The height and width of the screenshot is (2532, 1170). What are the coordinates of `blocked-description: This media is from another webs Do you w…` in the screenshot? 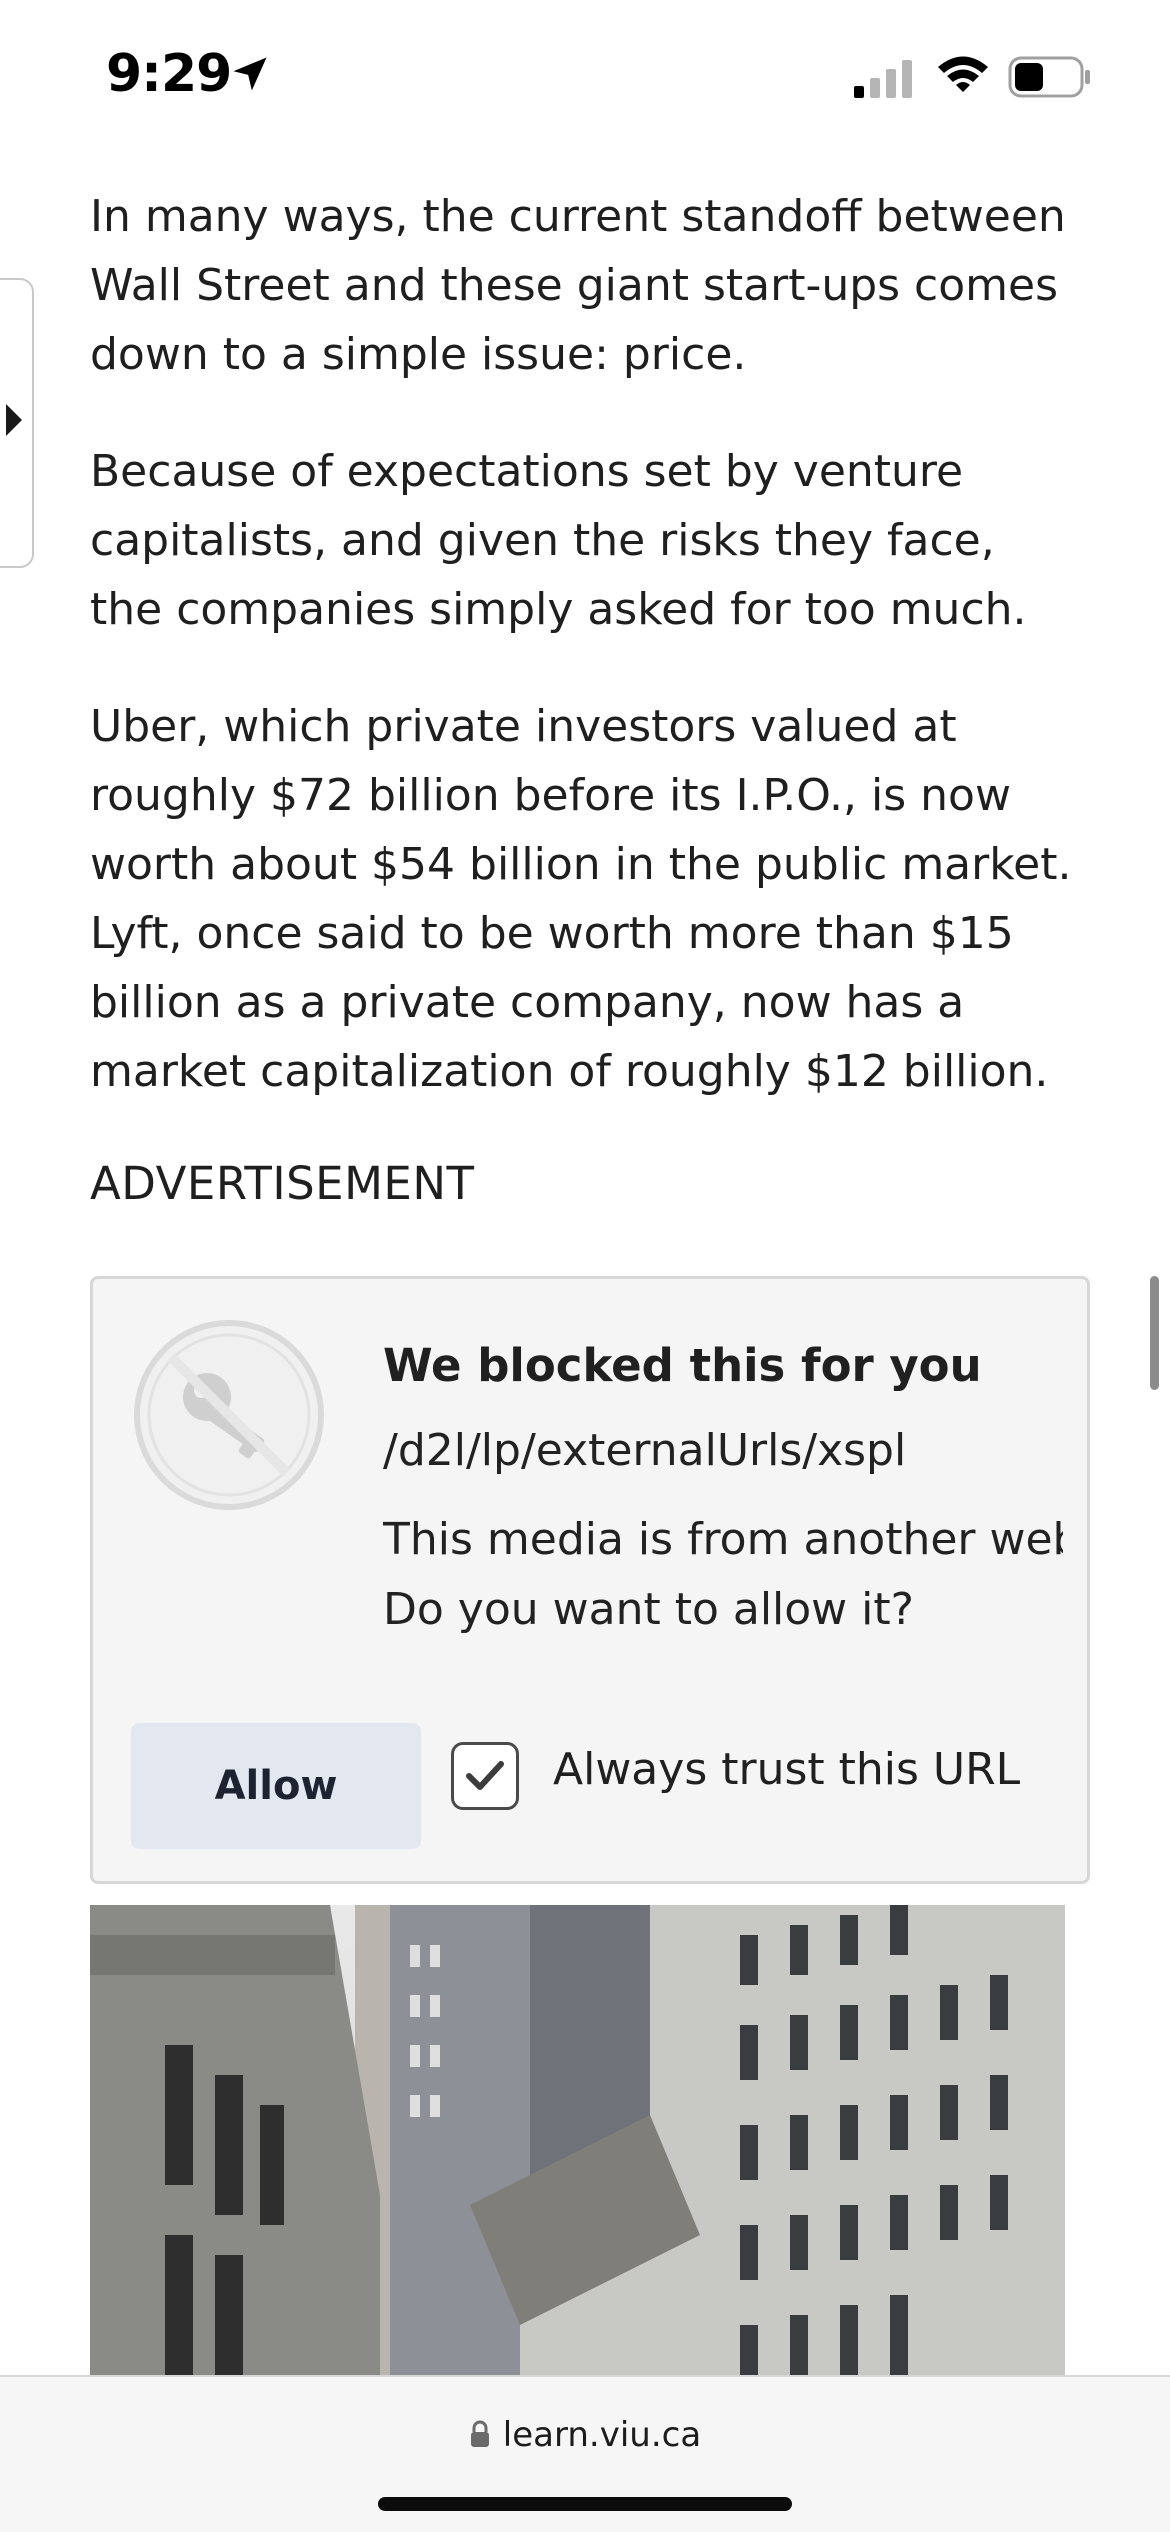 It's located at (723, 1575).